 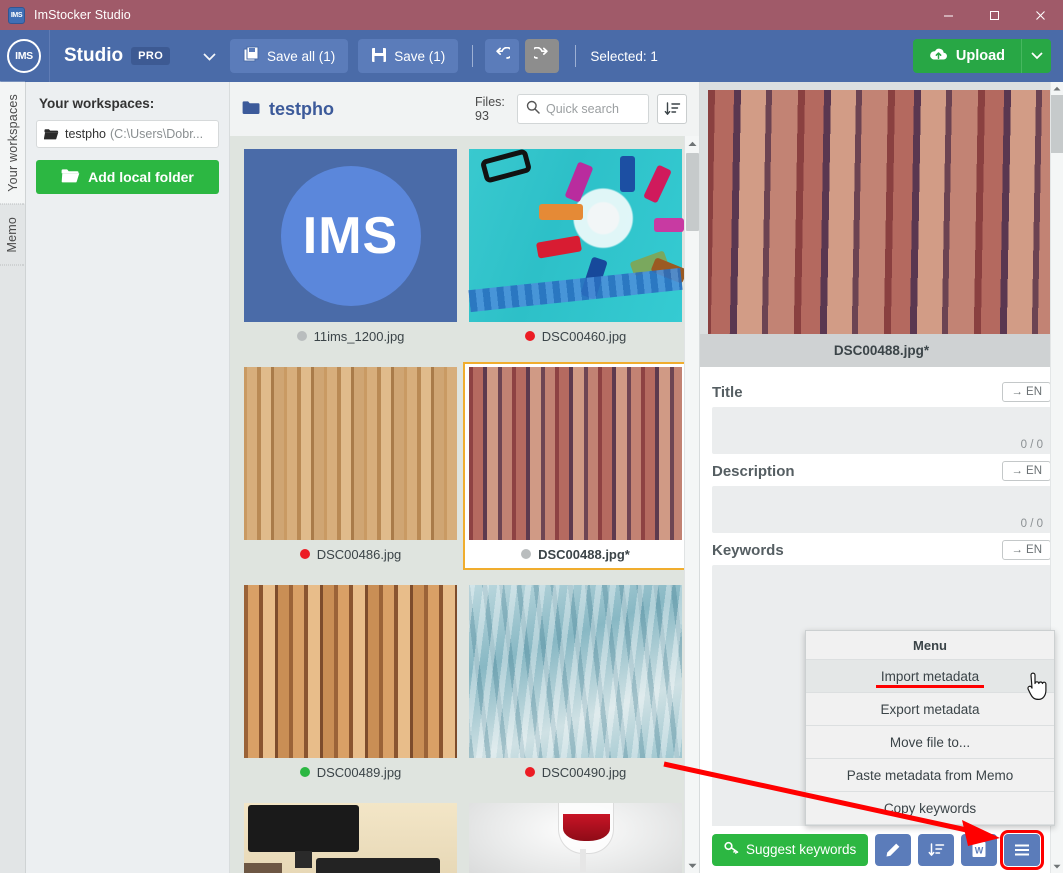 What do you see at coordinates (692, 192) in the screenshot?
I see `grid-scroll-thumb` at bounding box center [692, 192].